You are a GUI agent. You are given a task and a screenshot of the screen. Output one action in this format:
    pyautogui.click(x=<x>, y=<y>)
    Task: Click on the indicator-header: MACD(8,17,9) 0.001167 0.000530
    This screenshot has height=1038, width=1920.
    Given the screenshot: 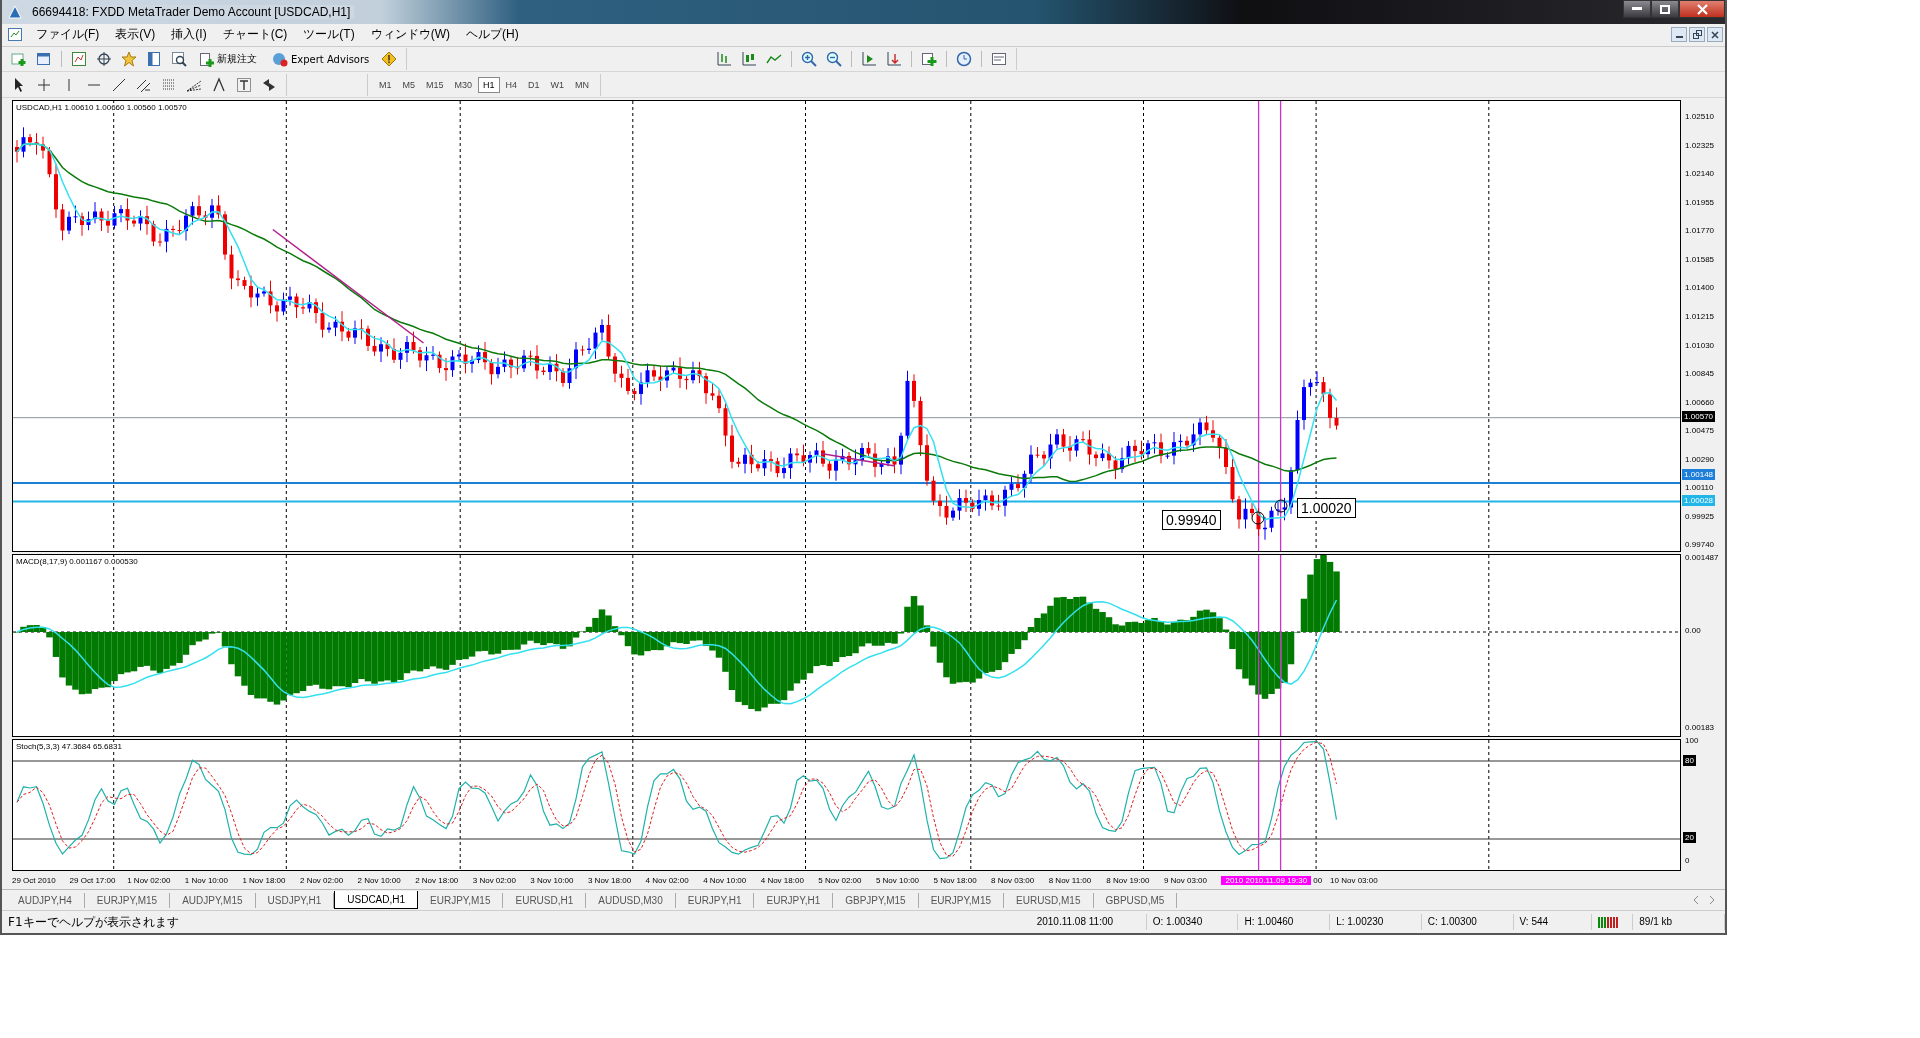 What is the action you would take?
    pyautogui.click(x=77, y=562)
    